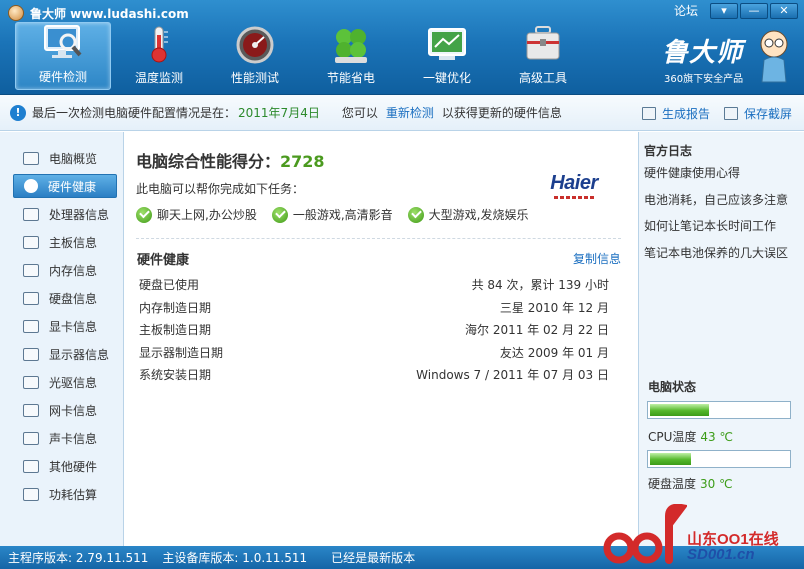 This screenshot has width=804, height=569. I want to click on motherboard-icon, so click(31, 242).